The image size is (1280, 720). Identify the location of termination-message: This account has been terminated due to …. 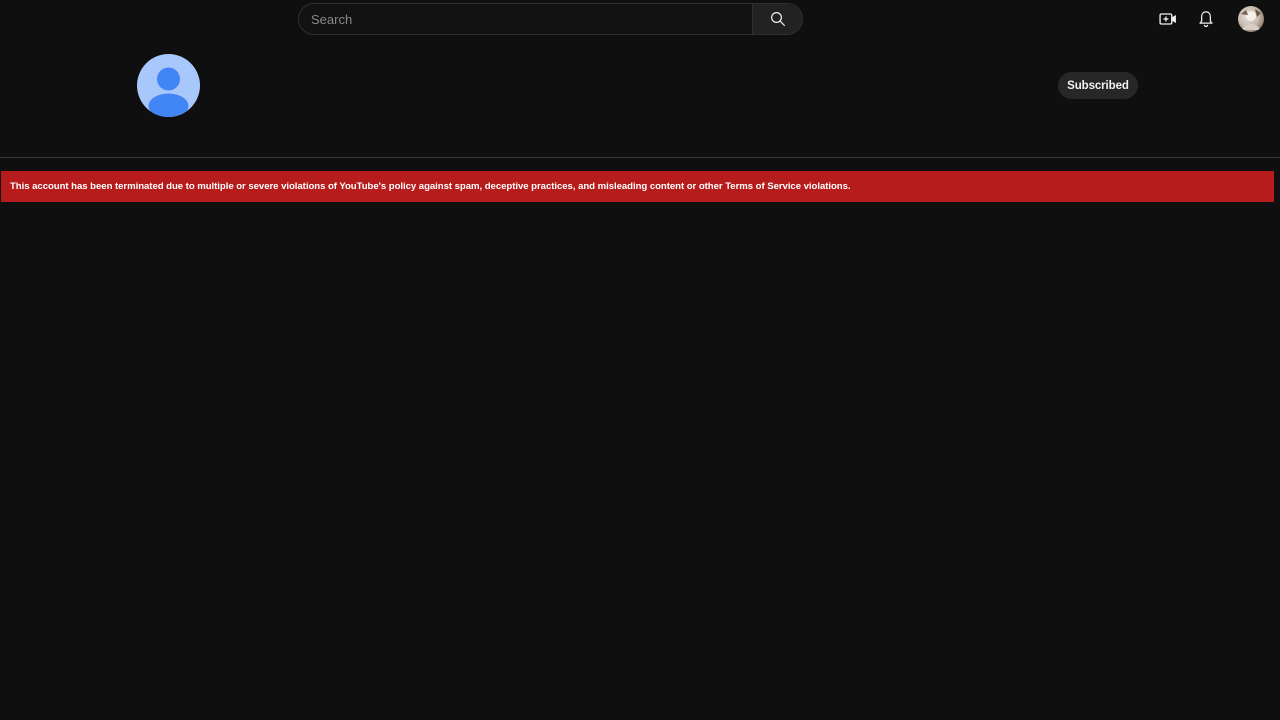
(430, 186).